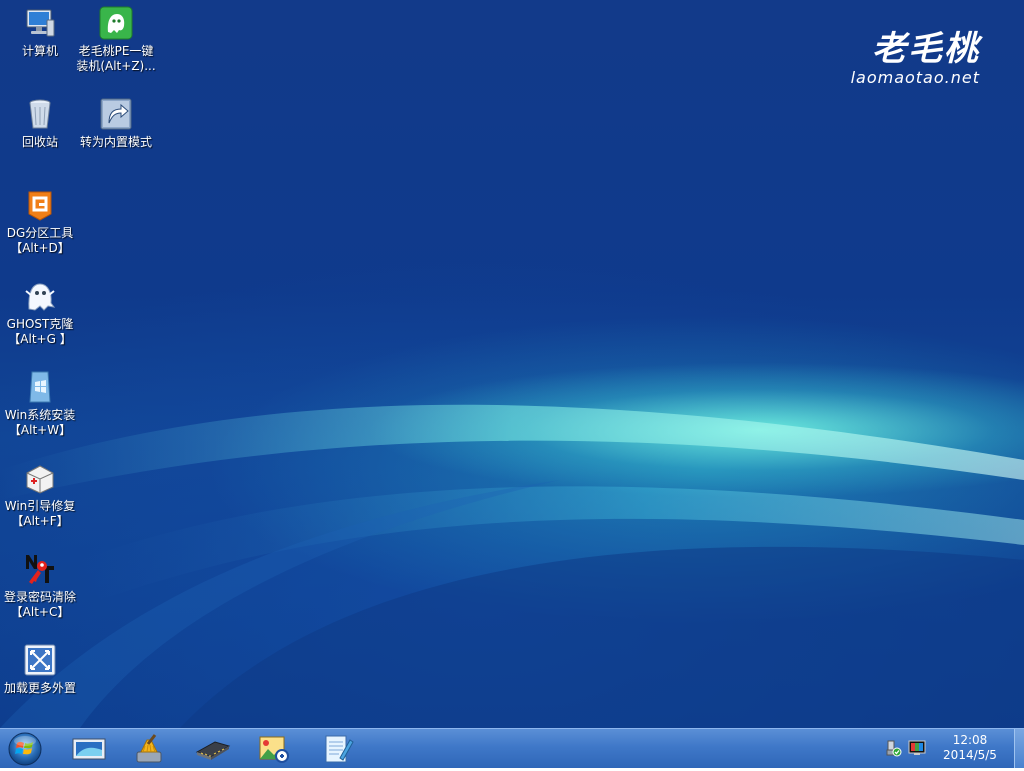  What do you see at coordinates (40, 586) in the screenshot?
I see `desktop-icon-password-clear: 登录密码清除 【Alt+C】` at bounding box center [40, 586].